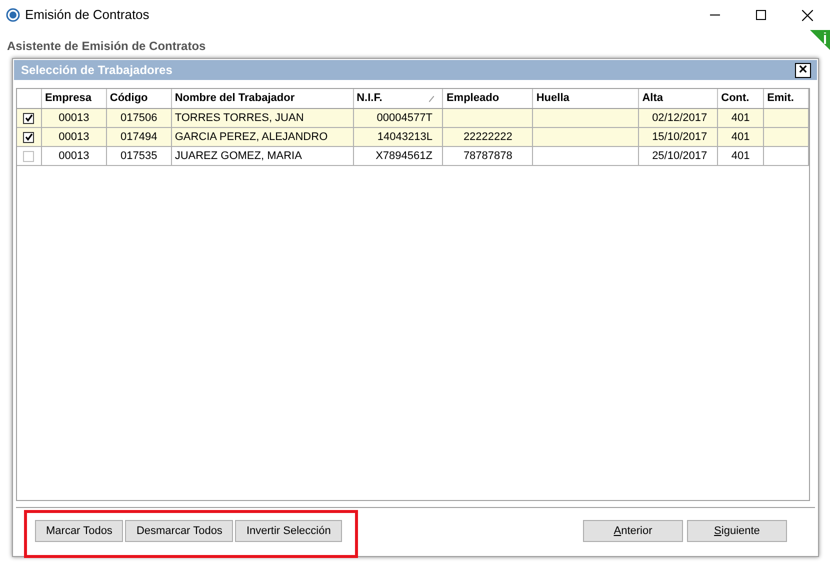 The width and height of the screenshot is (830, 562). What do you see at coordinates (139, 98) in the screenshot?
I see `column-header: Código` at bounding box center [139, 98].